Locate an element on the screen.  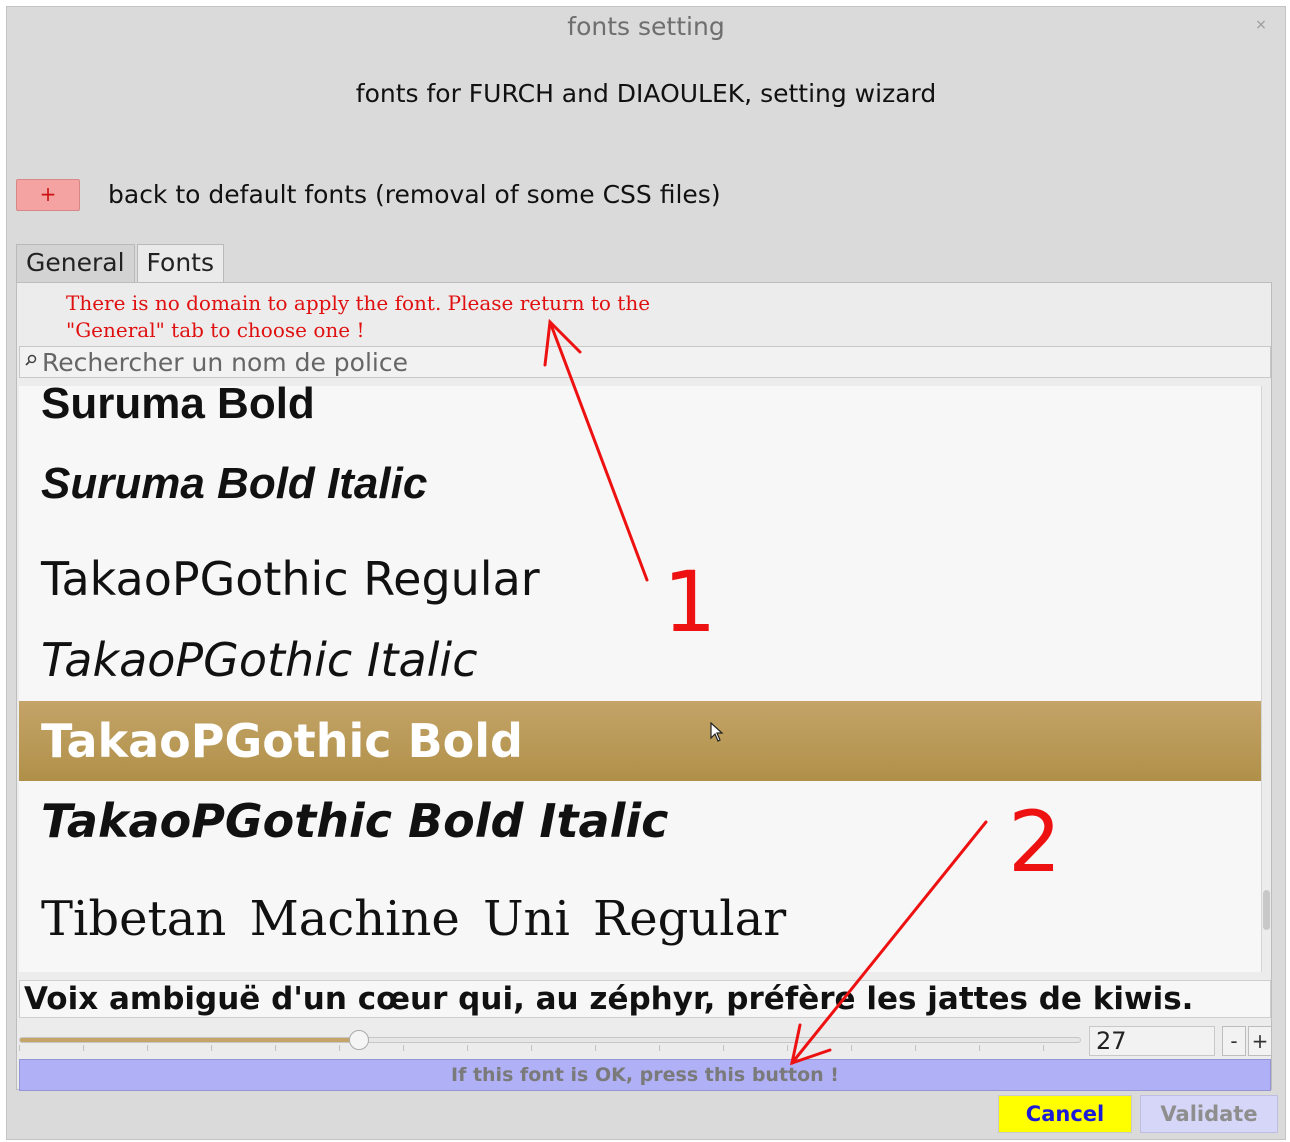
slider-fill is located at coordinates (190, 1040).